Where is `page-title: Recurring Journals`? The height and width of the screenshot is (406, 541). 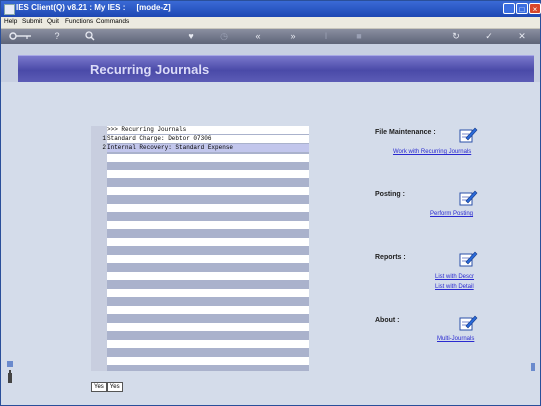
page-title: Recurring Journals is located at coordinates (150, 69).